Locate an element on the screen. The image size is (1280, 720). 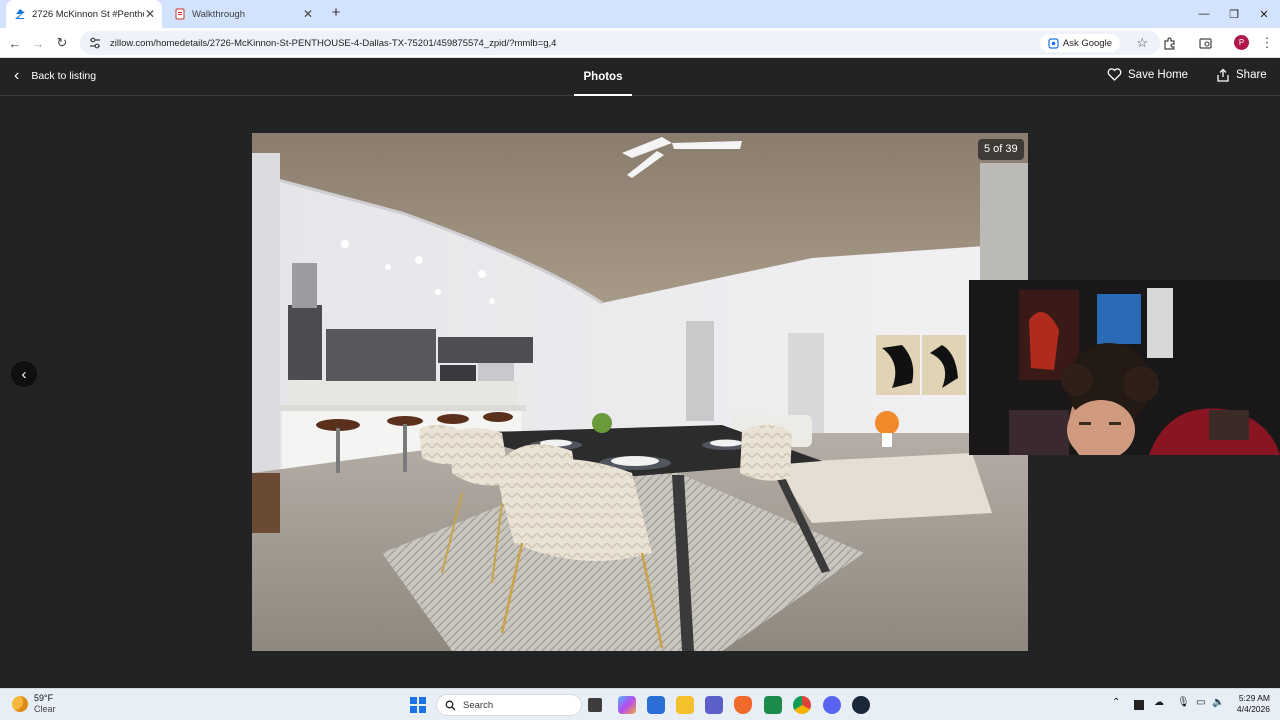
reload-icon: ↻ is located at coordinates (62, 43).